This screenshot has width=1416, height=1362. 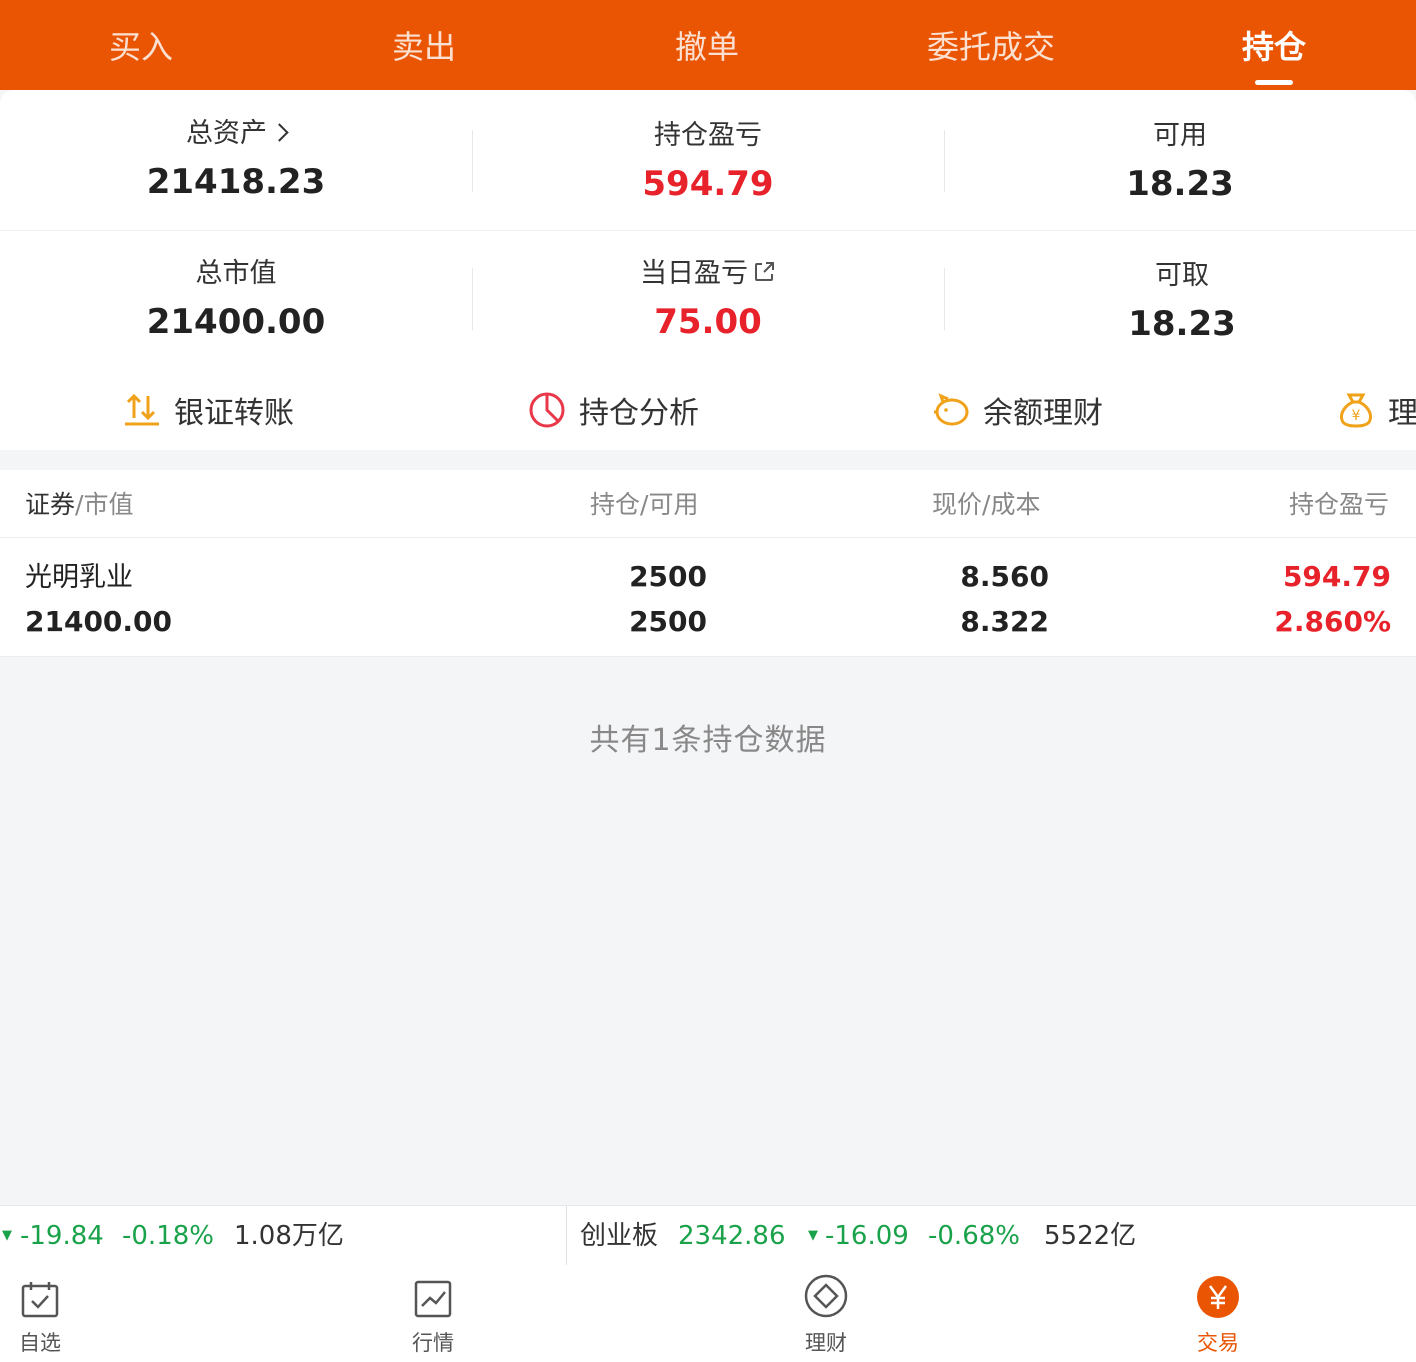 I want to click on stock-market-value: 21400.00, so click(x=99, y=621).